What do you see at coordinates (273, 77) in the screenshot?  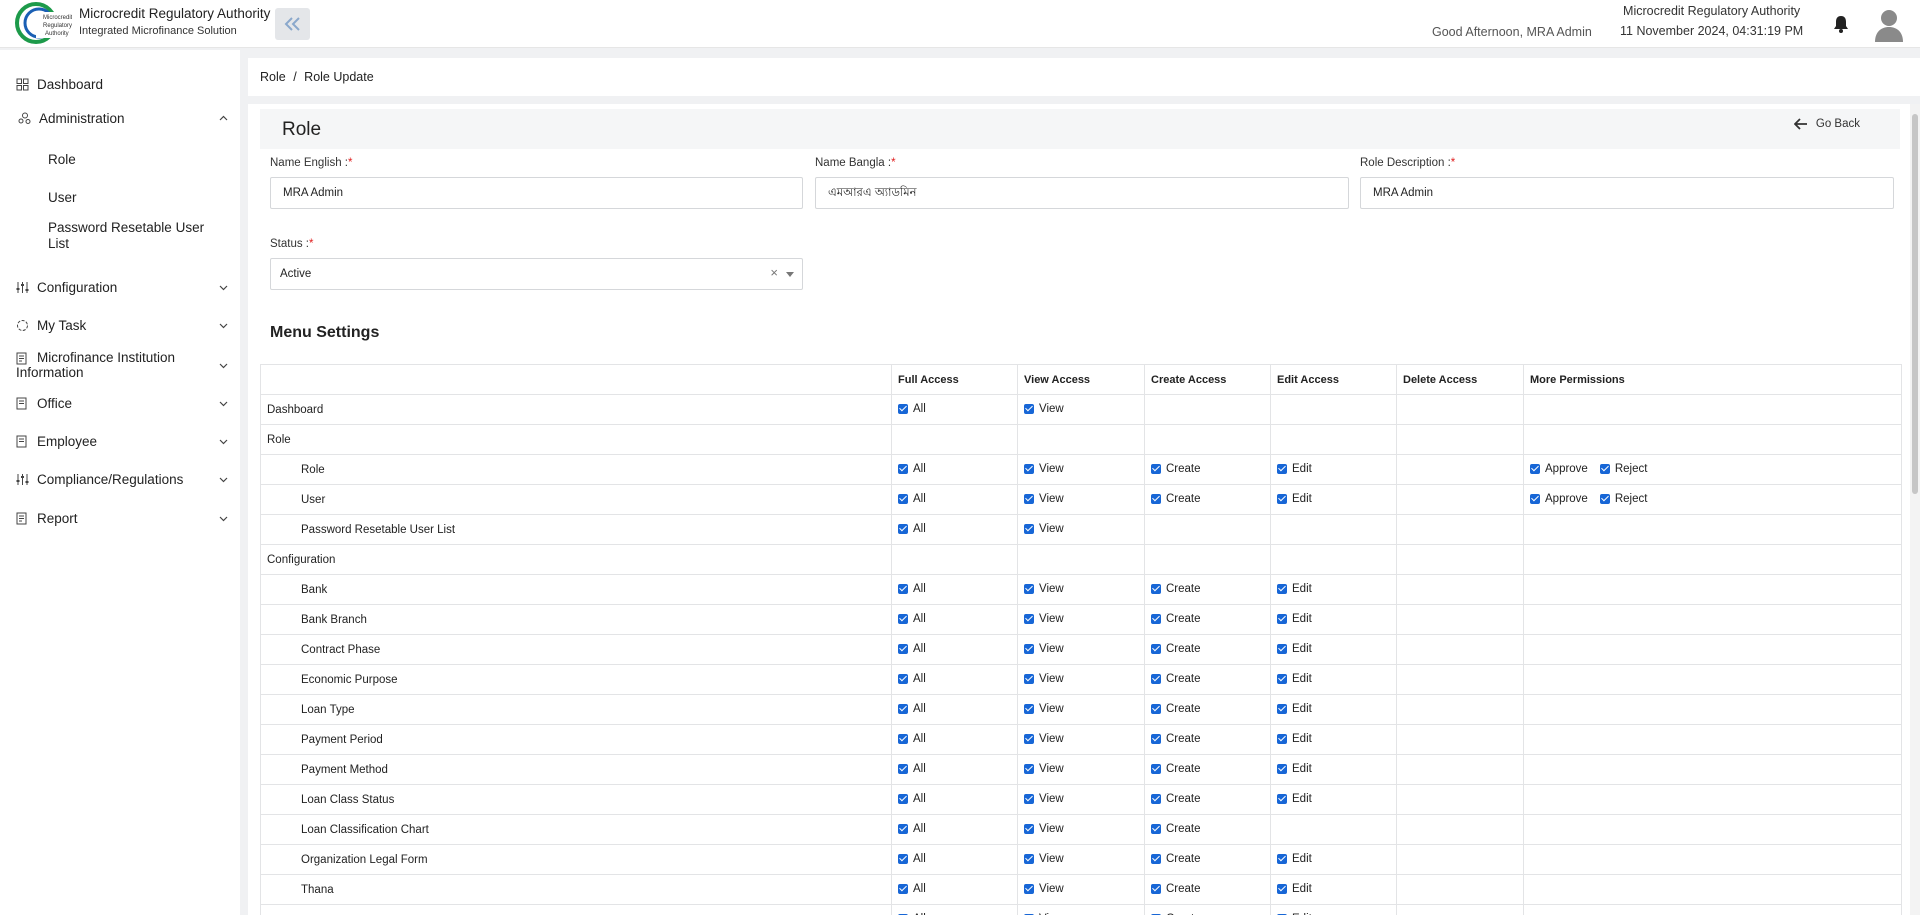 I see `breadcrumb-role-link: Role` at bounding box center [273, 77].